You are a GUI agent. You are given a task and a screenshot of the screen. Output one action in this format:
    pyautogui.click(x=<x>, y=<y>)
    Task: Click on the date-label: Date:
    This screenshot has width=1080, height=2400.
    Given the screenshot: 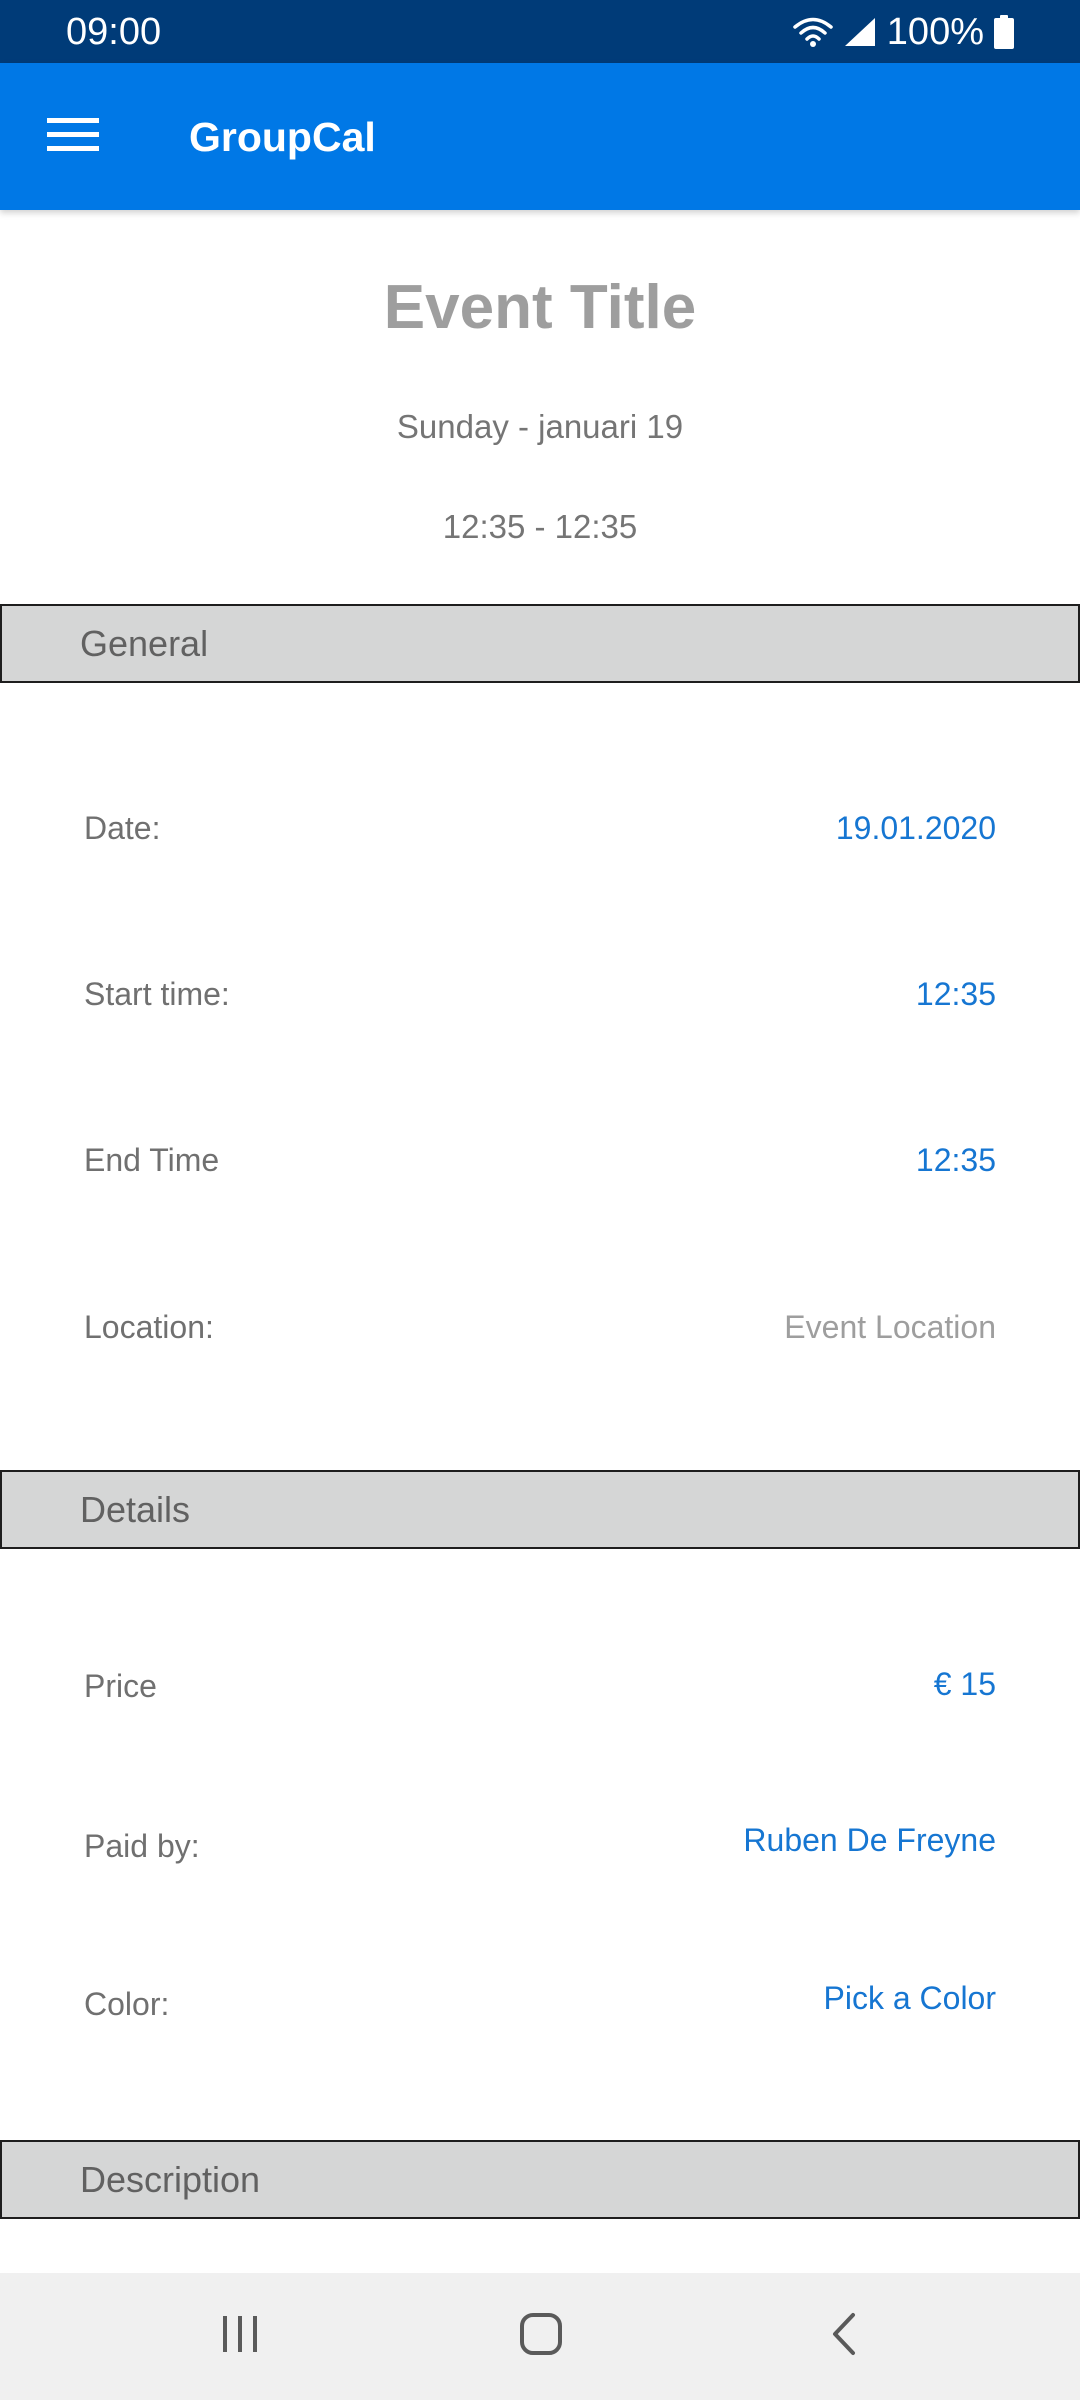 What is the action you would take?
    pyautogui.click(x=122, y=828)
    